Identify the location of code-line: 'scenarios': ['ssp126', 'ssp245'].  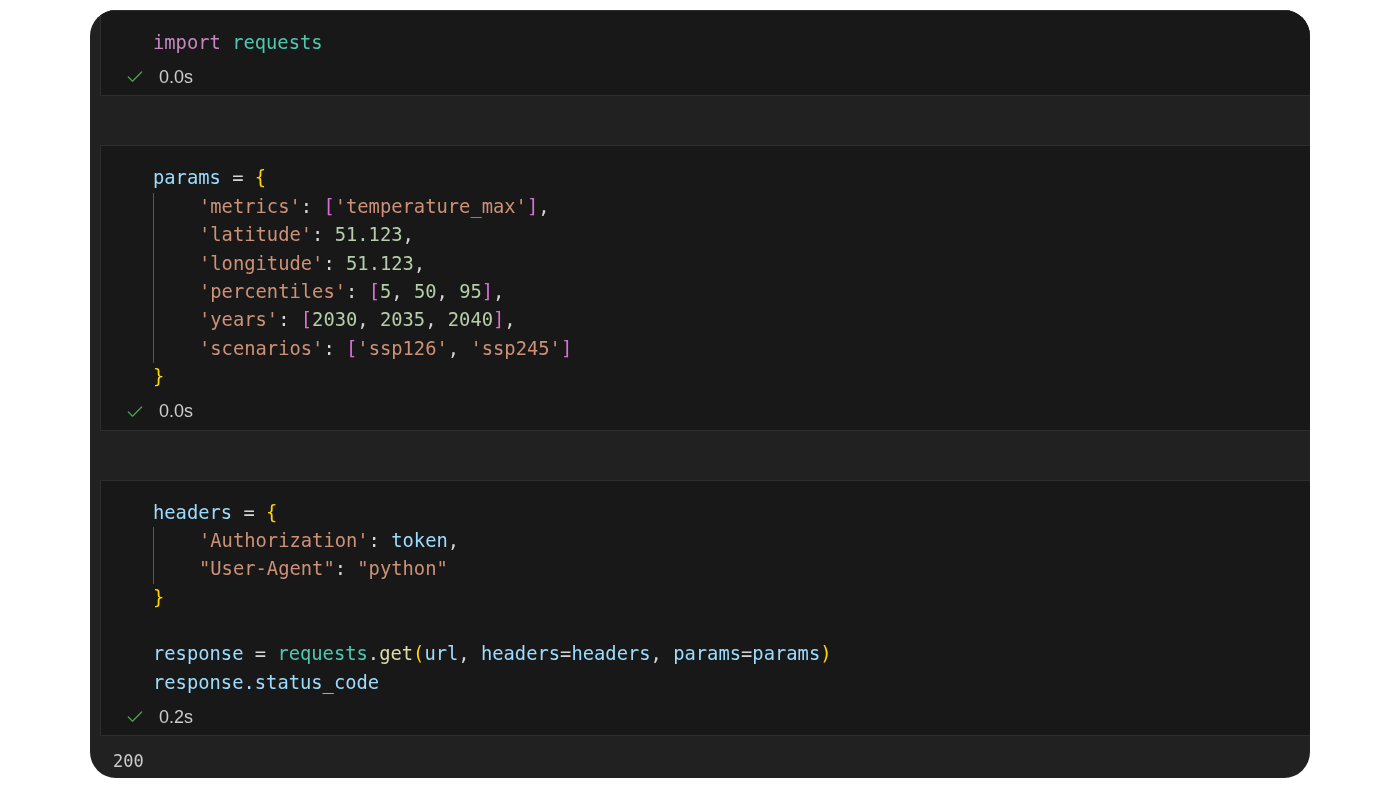
(386, 348).